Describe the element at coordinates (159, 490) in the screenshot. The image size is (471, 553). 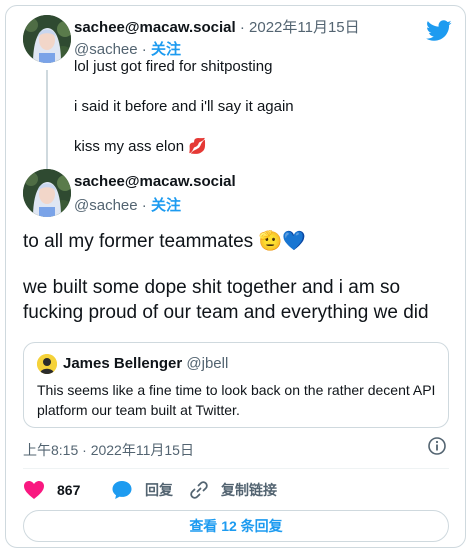
I see `reply-label: 回复` at that location.